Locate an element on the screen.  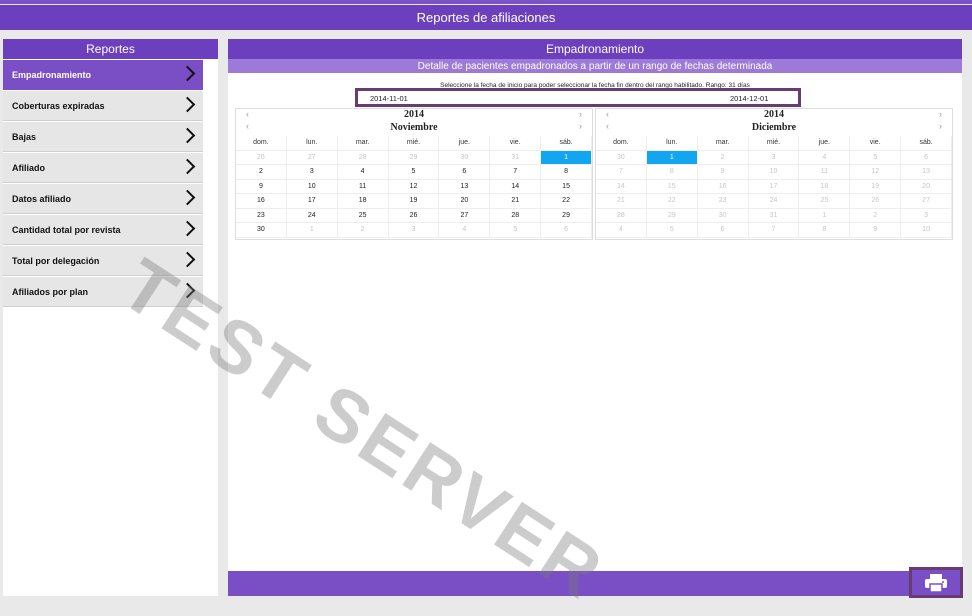
weekday-header: mar. is located at coordinates (363, 143).